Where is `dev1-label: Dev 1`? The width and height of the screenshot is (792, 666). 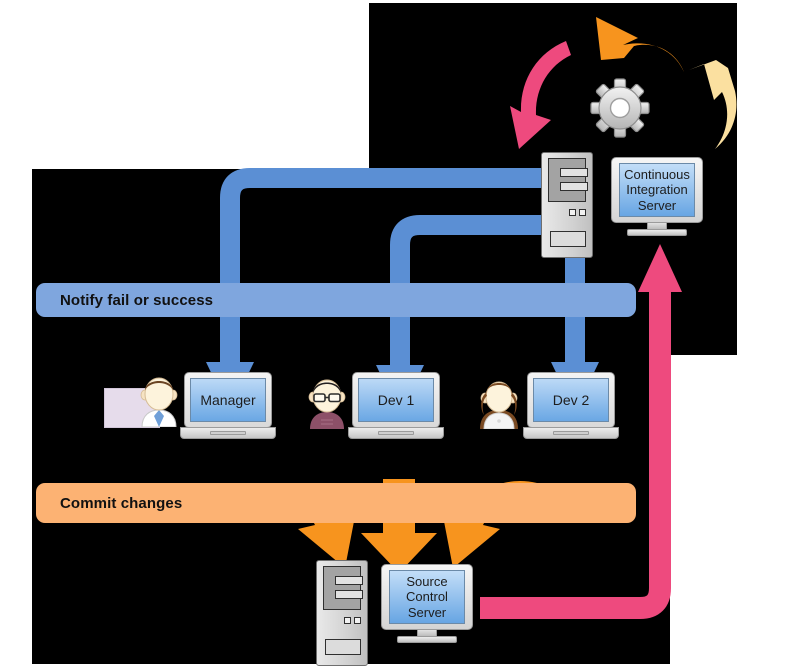
dev1-label: Dev 1 is located at coordinates (396, 399).